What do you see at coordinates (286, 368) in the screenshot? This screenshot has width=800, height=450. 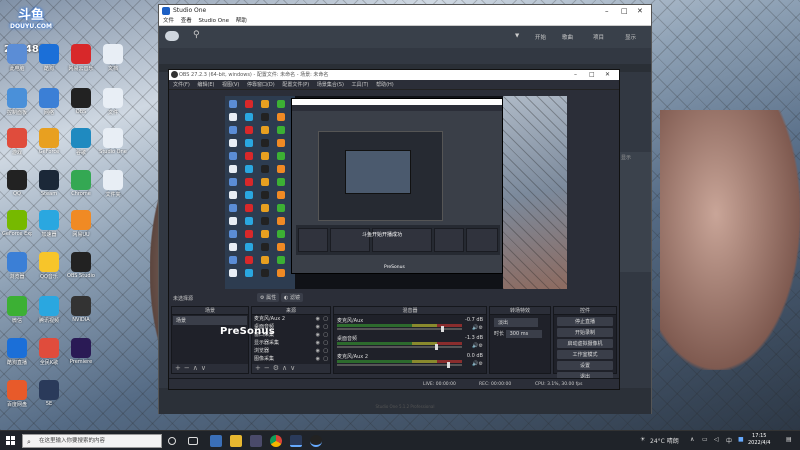 I see `source-up-icon: ∧` at bounding box center [286, 368].